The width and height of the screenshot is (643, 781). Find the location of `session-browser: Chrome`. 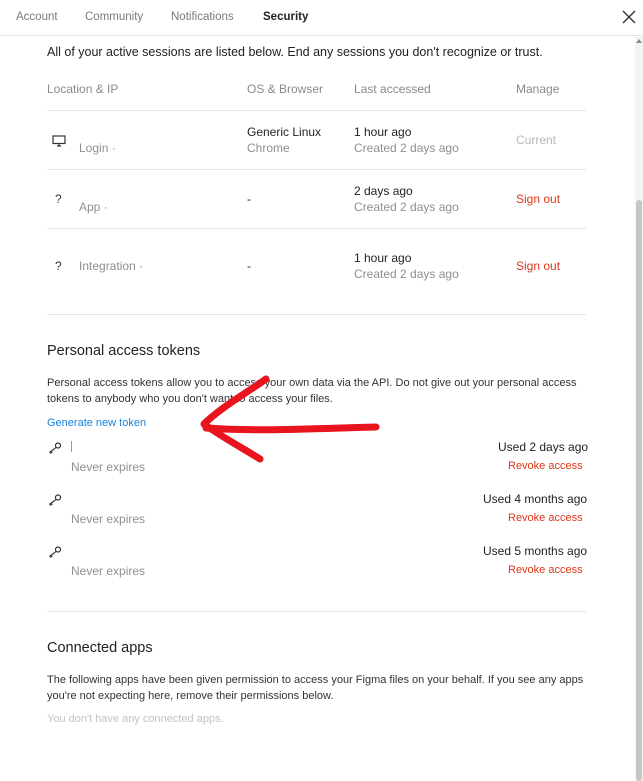

session-browser: Chrome is located at coordinates (268, 148).